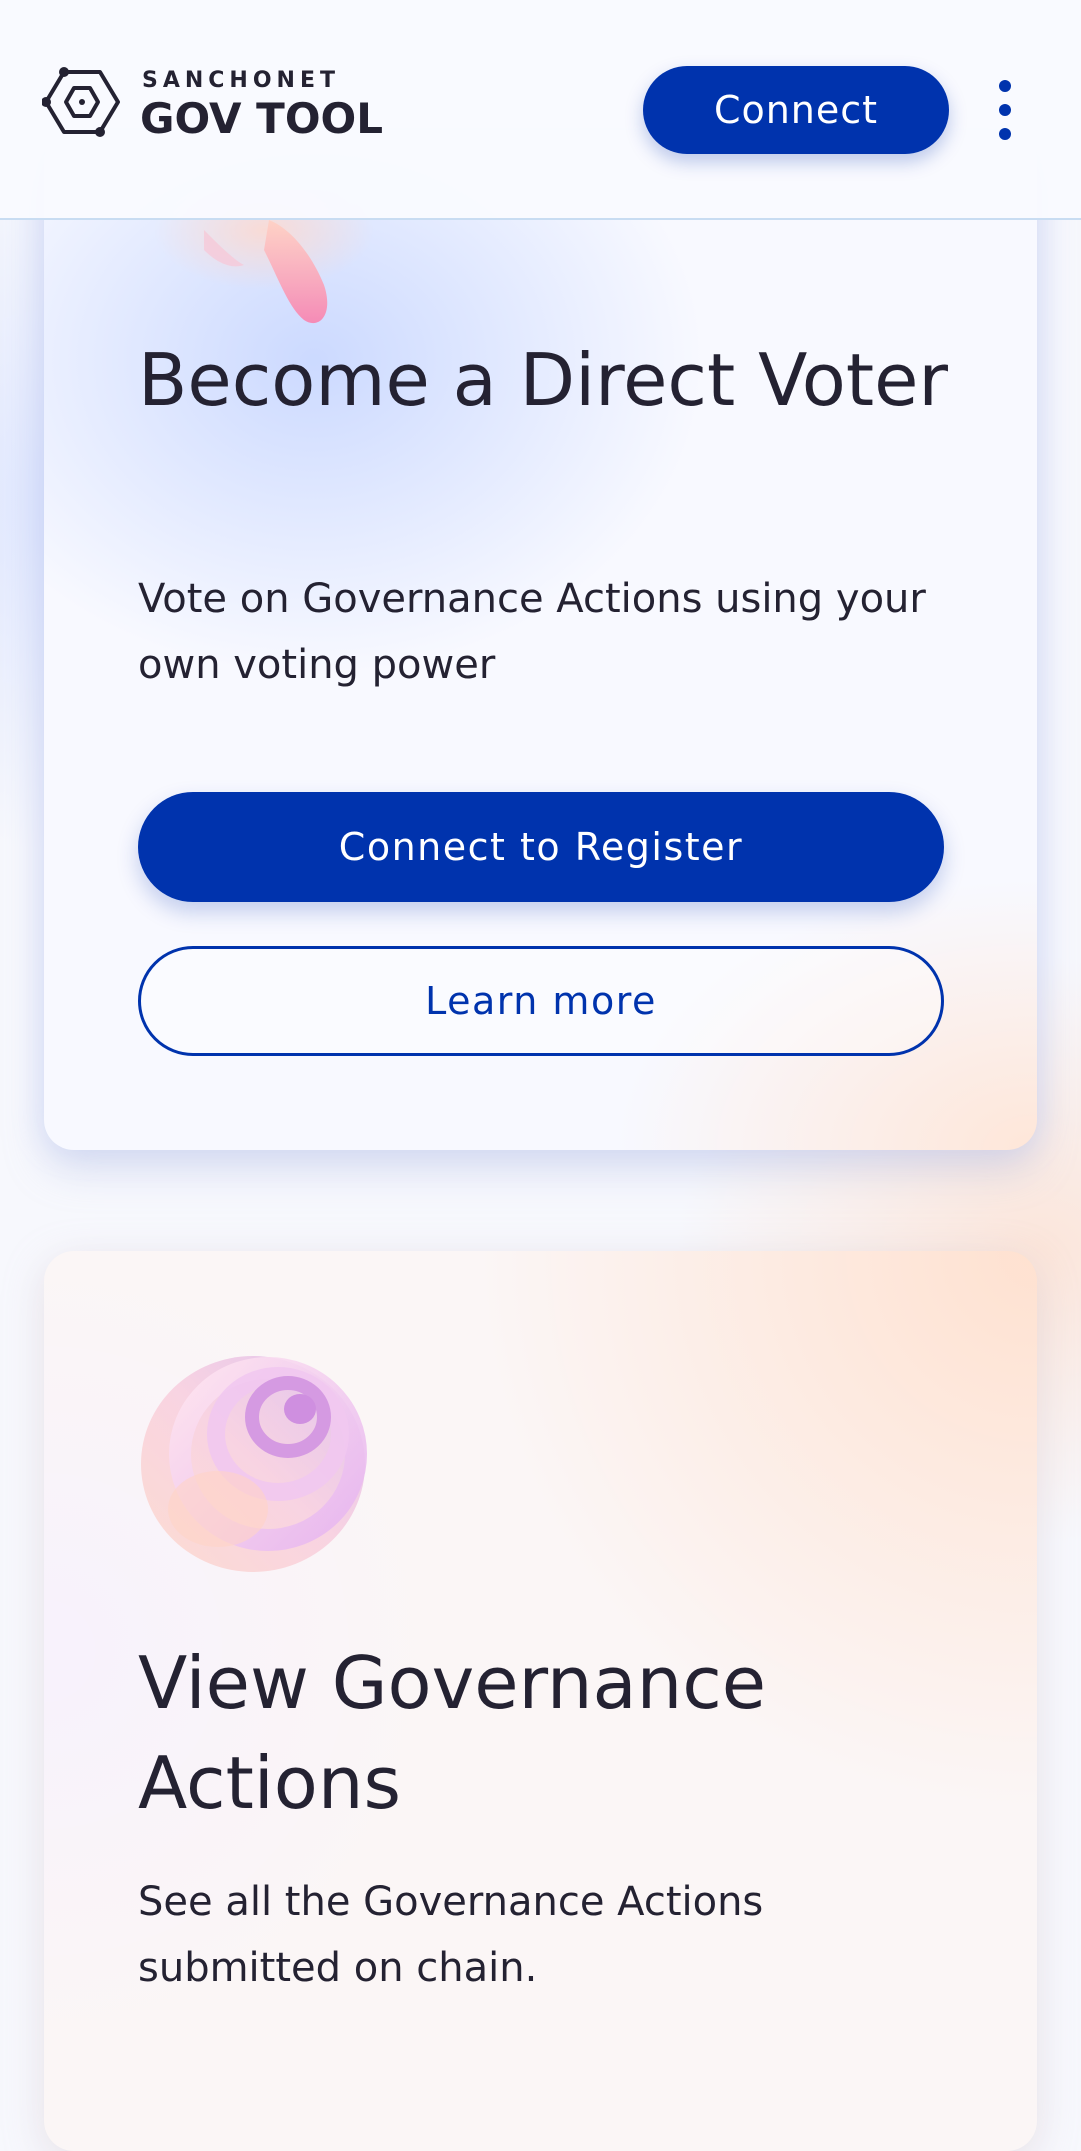 Image resolution: width=1081 pixels, height=2151 pixels. What do you see at coordinates (541, 1001) in the screenshot?
I see `learn-more-button: Learn more` at bounding box center [541, 1001].